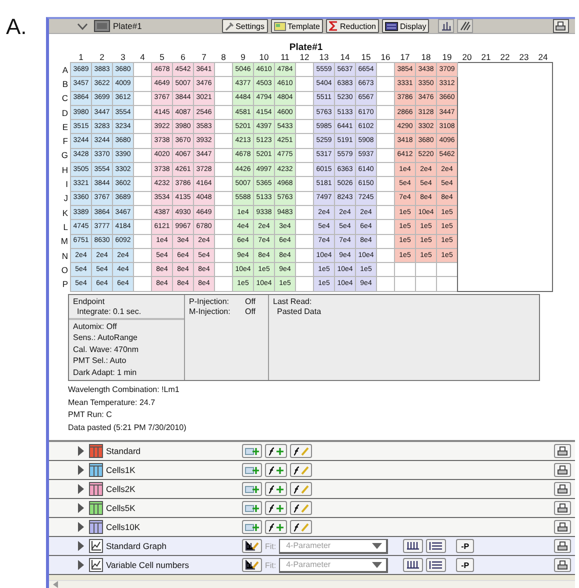  I want to click on setting-text: Sens.: AutoRange, so click(105, 338).